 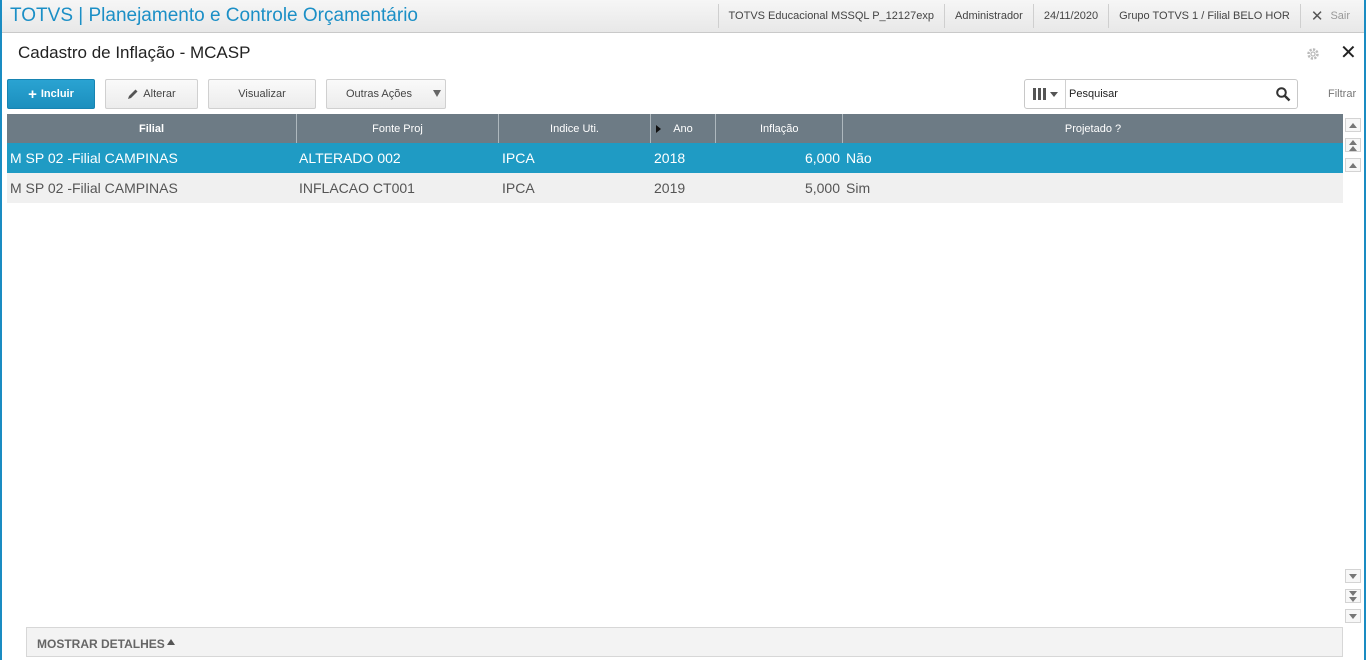 I want to click on cell-fonte-proj: INFLACAO CT001, so click(x=357, y=188).